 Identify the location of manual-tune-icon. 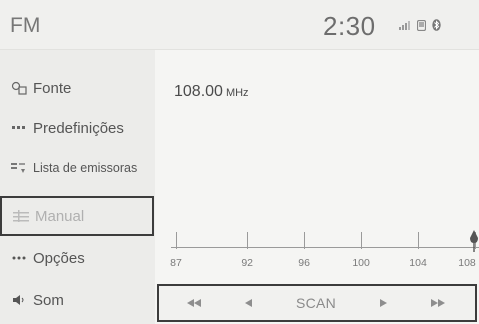
(21, 216).